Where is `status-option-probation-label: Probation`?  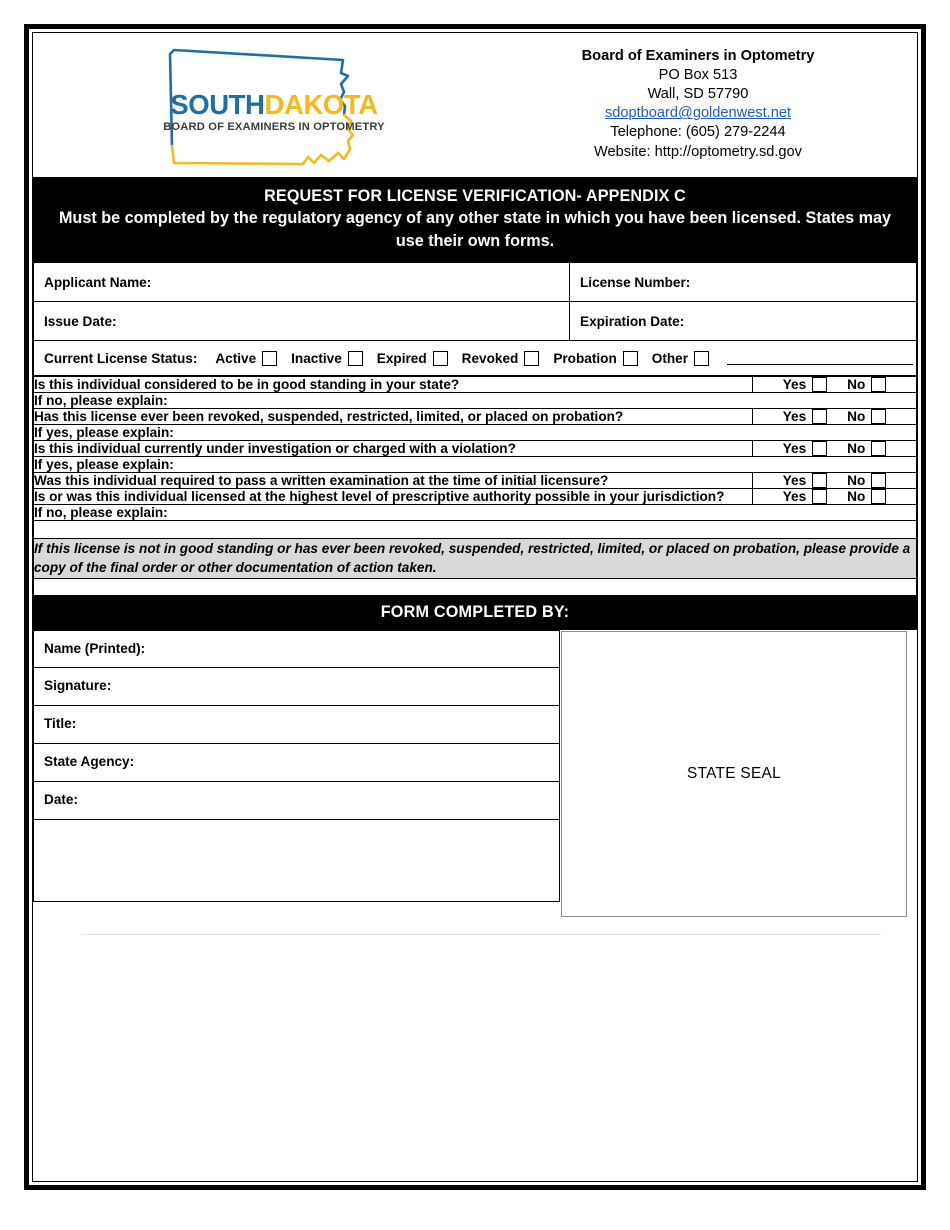
status-option-probation-label: Probation is located at coordinates (585, 358).